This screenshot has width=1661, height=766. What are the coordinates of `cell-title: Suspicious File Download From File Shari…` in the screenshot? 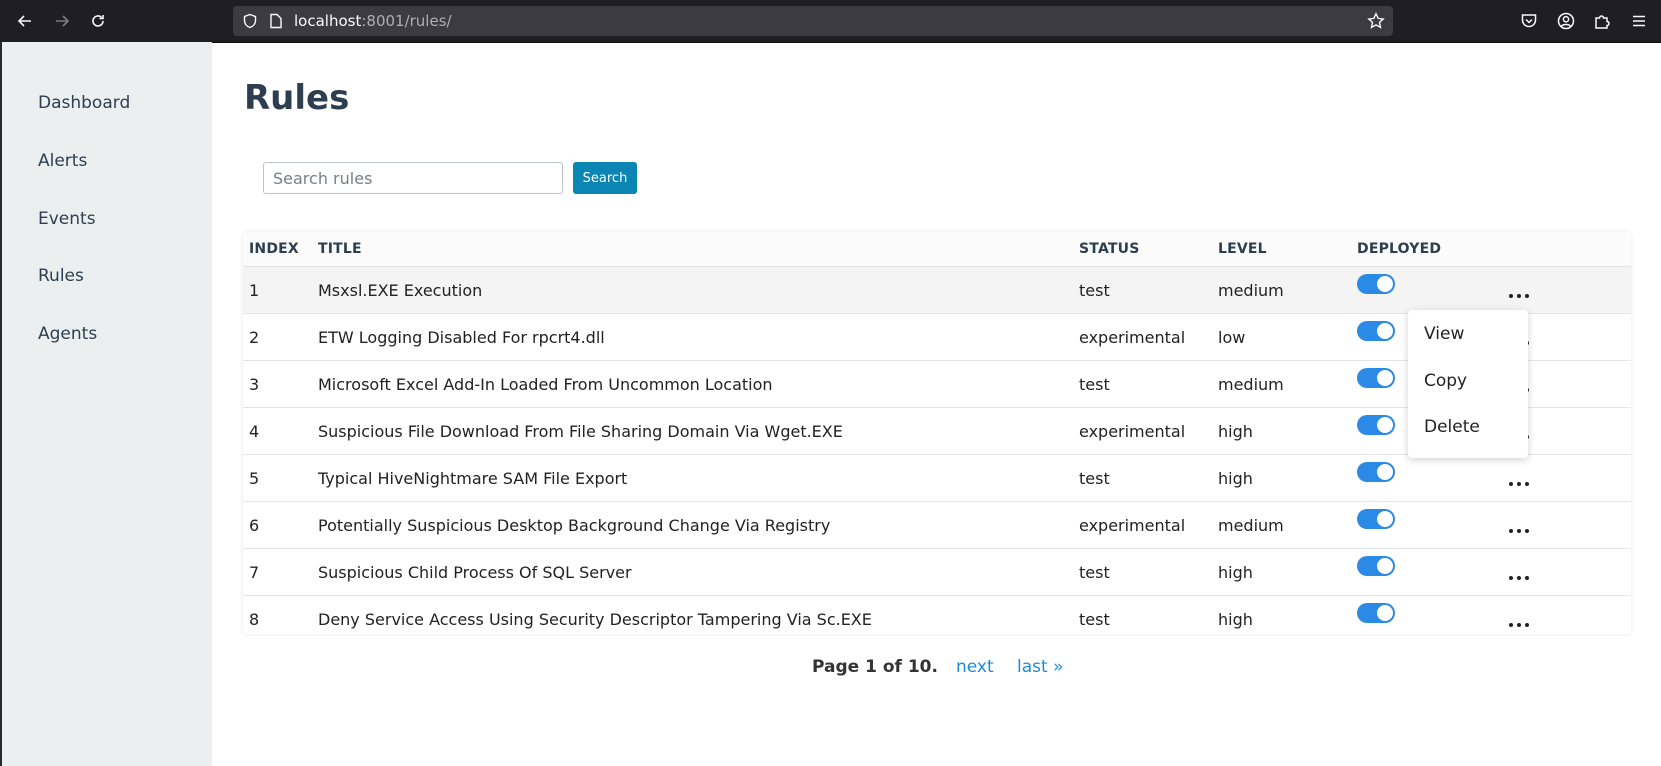 It's located at (692, 431).